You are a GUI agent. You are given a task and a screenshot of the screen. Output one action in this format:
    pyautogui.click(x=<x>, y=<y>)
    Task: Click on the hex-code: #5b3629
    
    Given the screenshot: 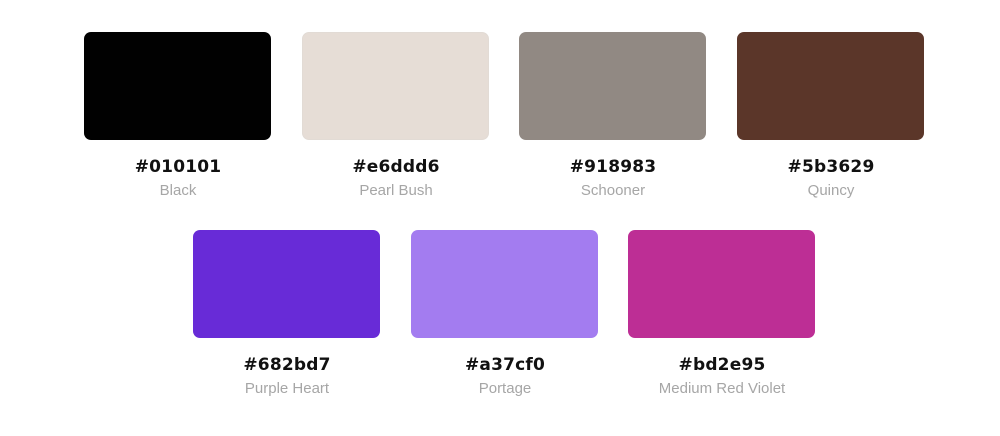 What is the action you would take?
    pyautogui.click(x=831, y=167)
    